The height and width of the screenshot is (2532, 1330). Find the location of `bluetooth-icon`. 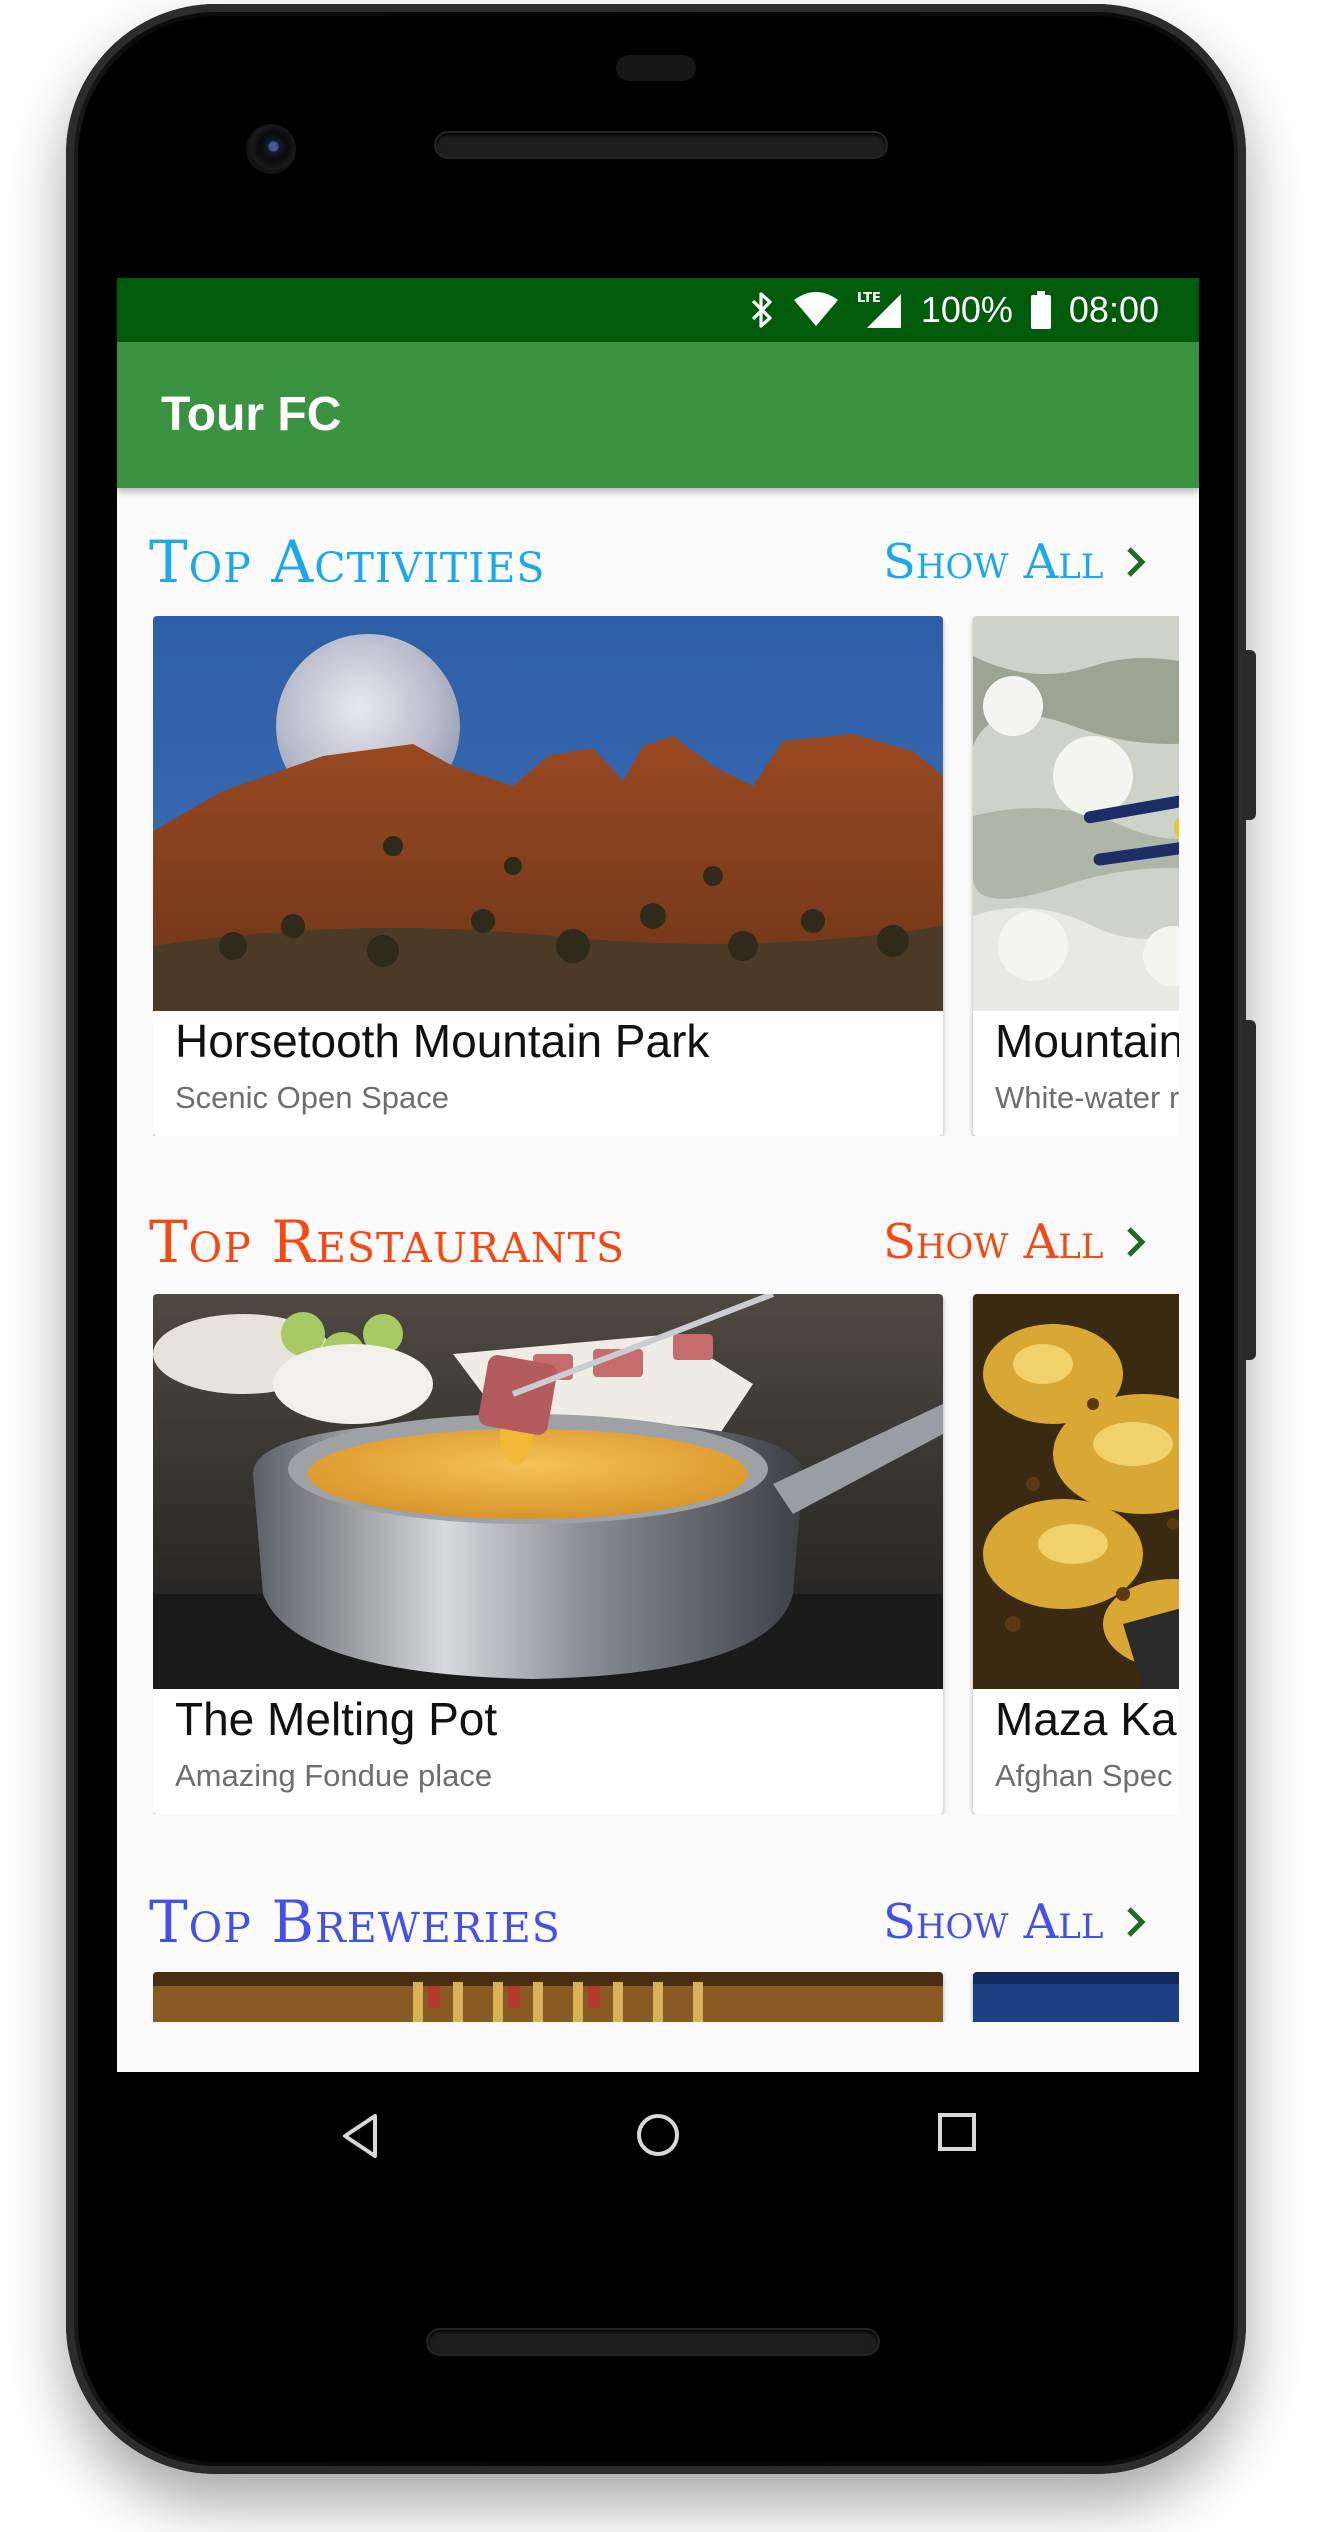

bluetooth-icon is located at coordinates (762, 310).